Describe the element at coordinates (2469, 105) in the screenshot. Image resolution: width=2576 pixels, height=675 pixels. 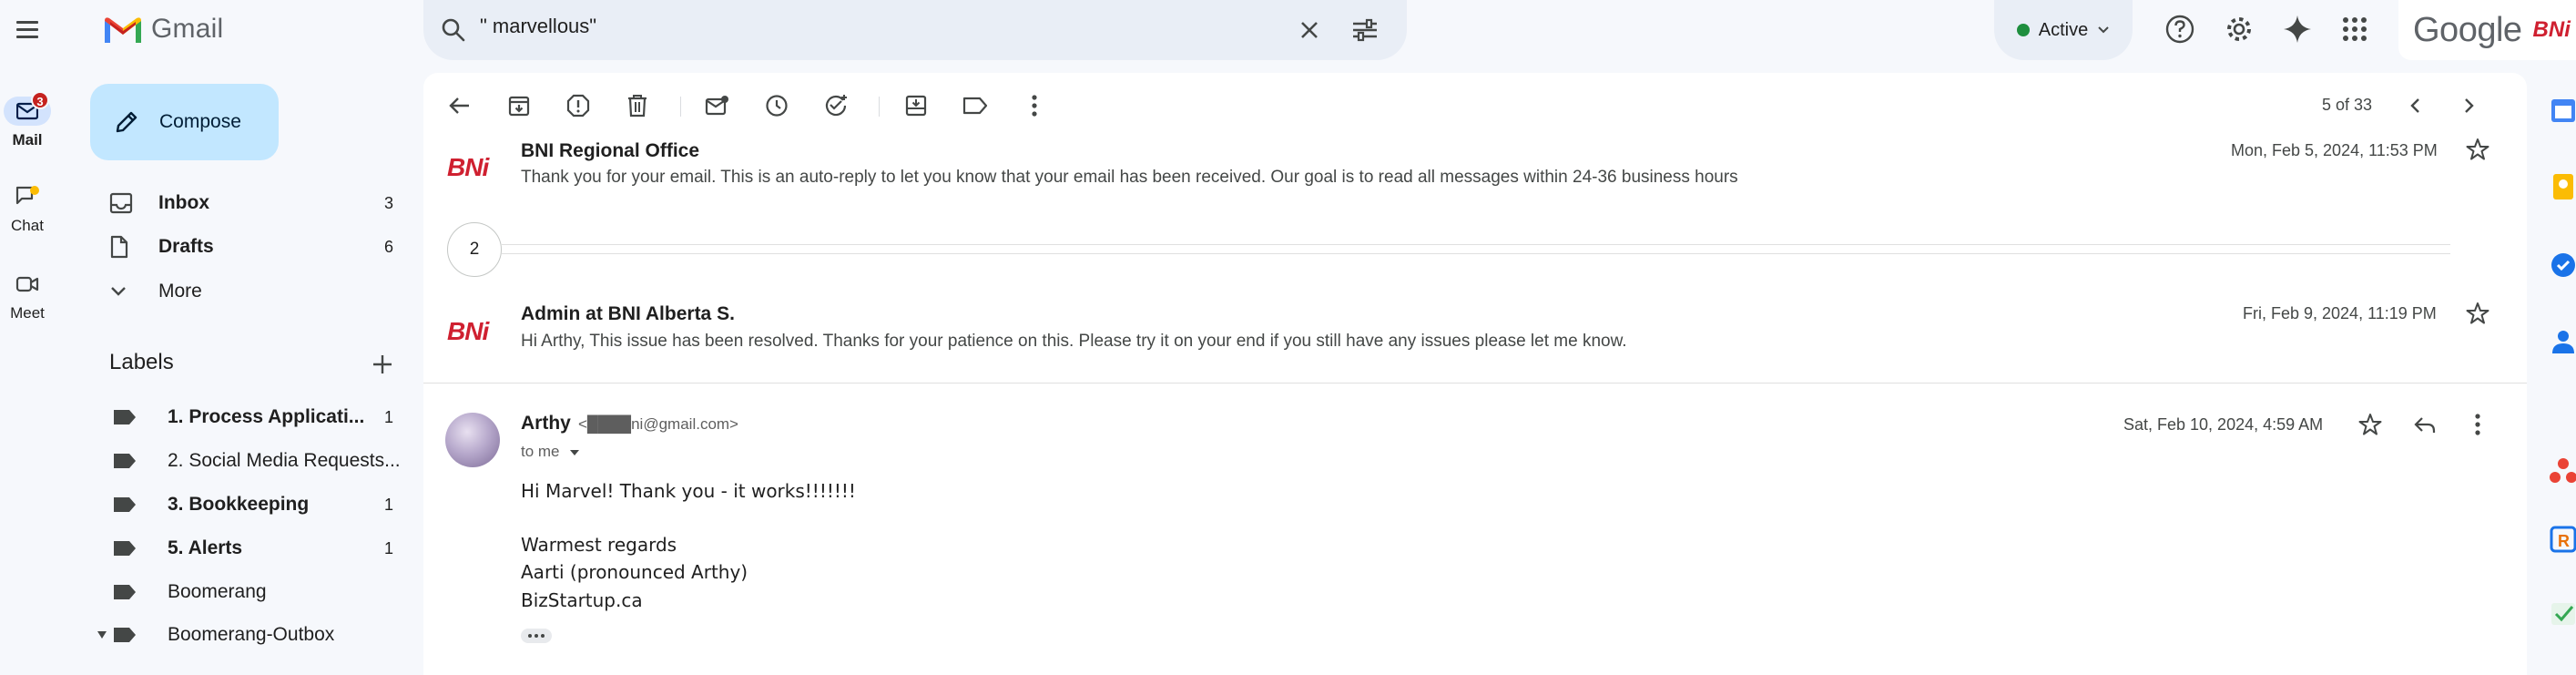
I see `chevron-right-icon` at that location.